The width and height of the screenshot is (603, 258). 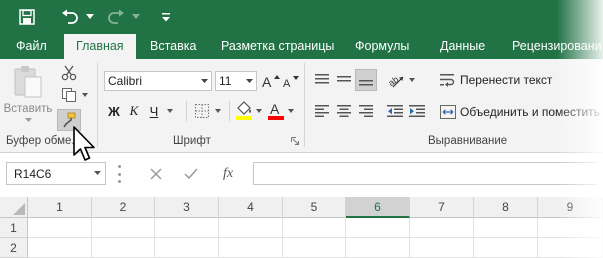 I want to click on increase-font-size-button: A, so click(x=271, y=81).